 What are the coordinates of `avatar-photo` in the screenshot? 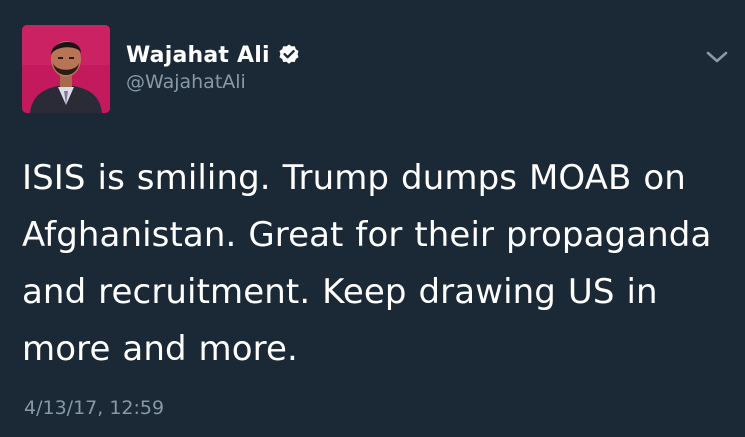 It's located at (66, 69).